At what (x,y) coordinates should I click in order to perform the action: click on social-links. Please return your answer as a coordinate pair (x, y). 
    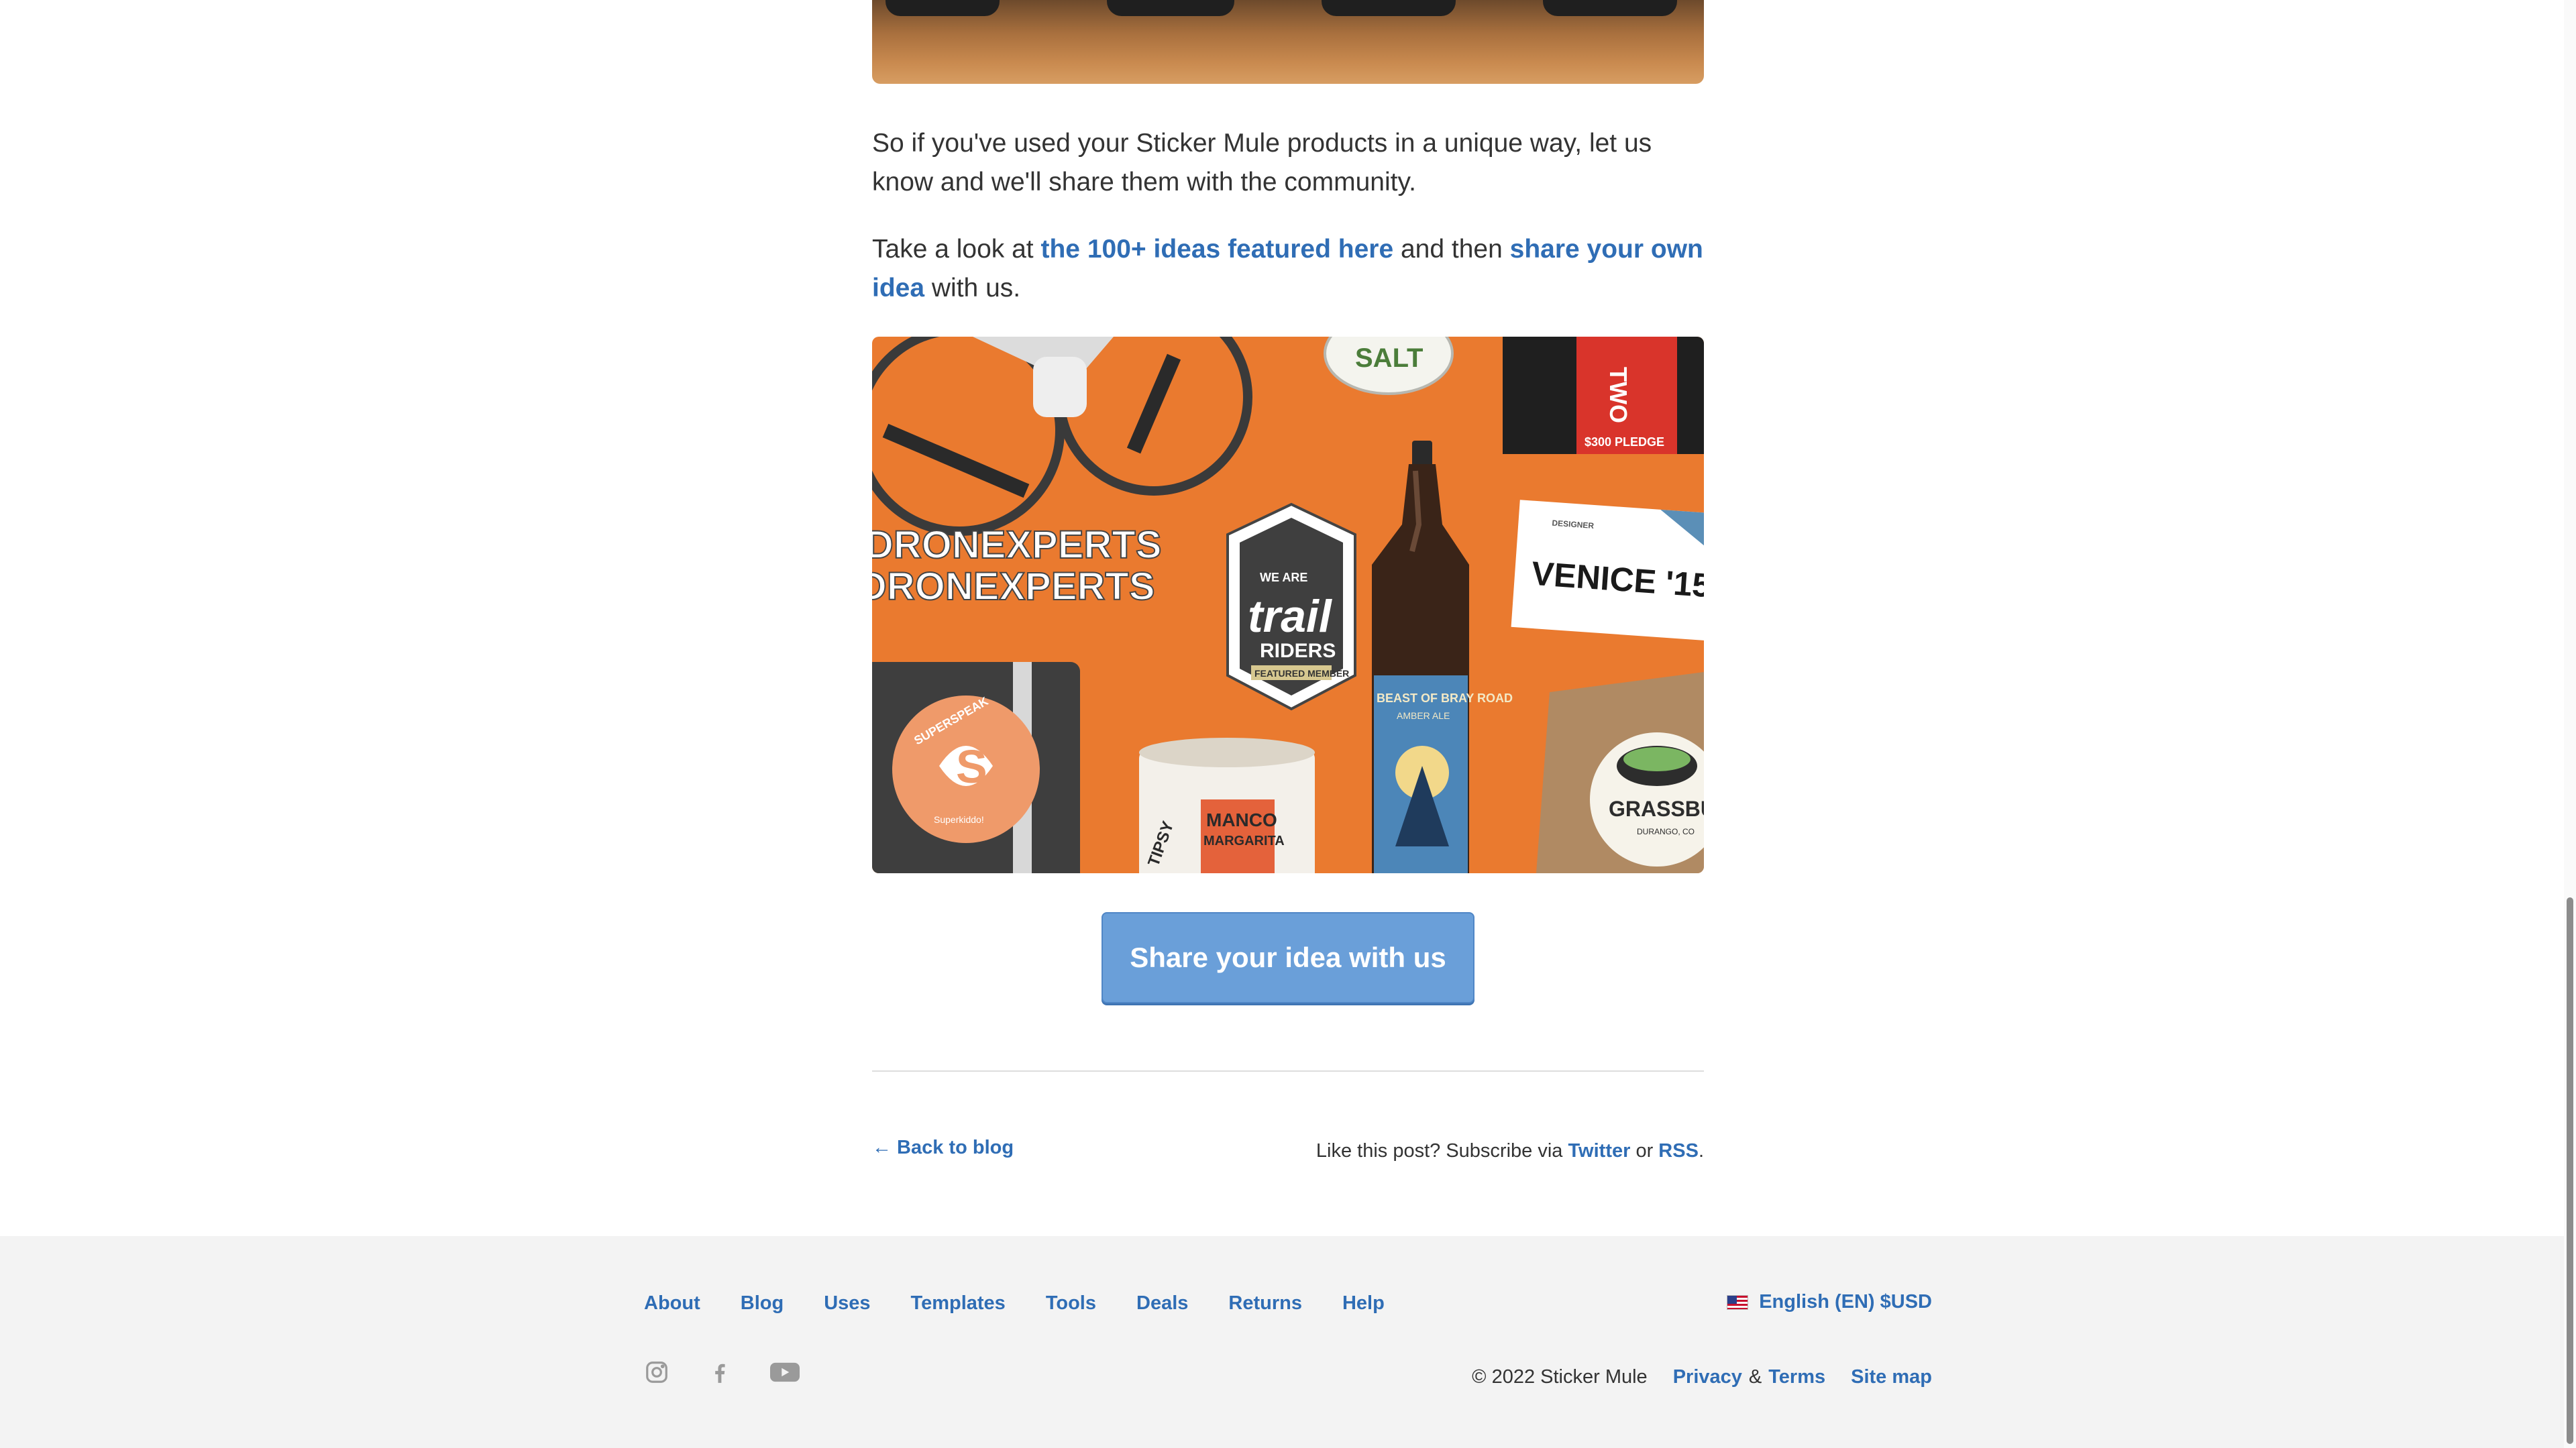
    Looking at the image, I should click on (722, 1372).